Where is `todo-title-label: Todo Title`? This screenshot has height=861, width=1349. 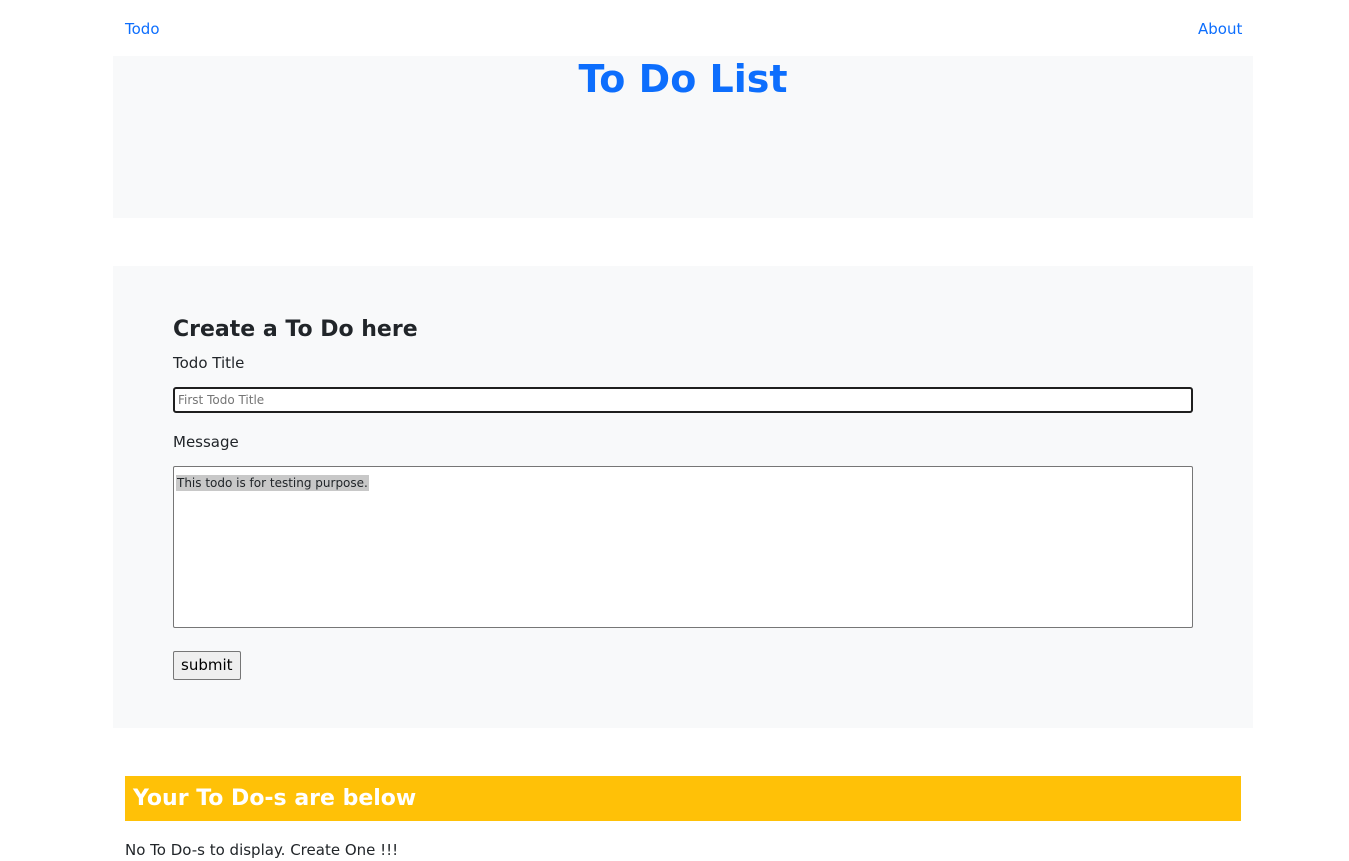 todo-title-label: Todo Title is located at coordinates (209, 363).